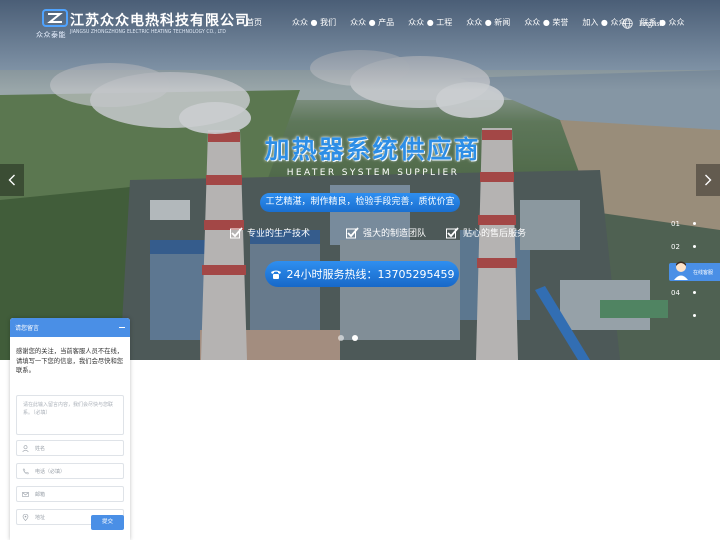 The image size is (720, 540). Describe the element at coordinates (488, 22) in the screenshot. I see `nav-news: 众众 ● 新闻` at that location.